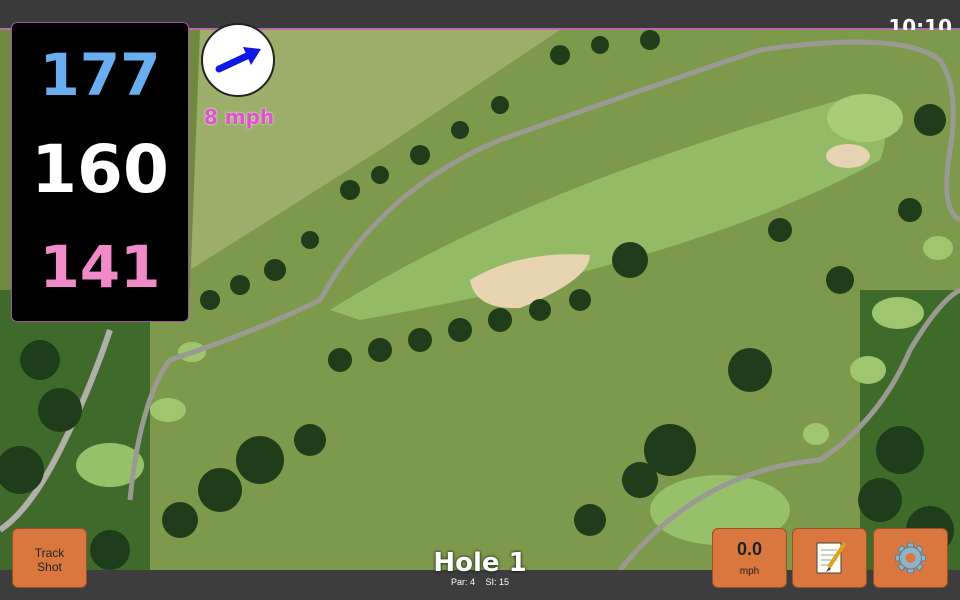  I want to click on gear-icon, so click(910, 558).